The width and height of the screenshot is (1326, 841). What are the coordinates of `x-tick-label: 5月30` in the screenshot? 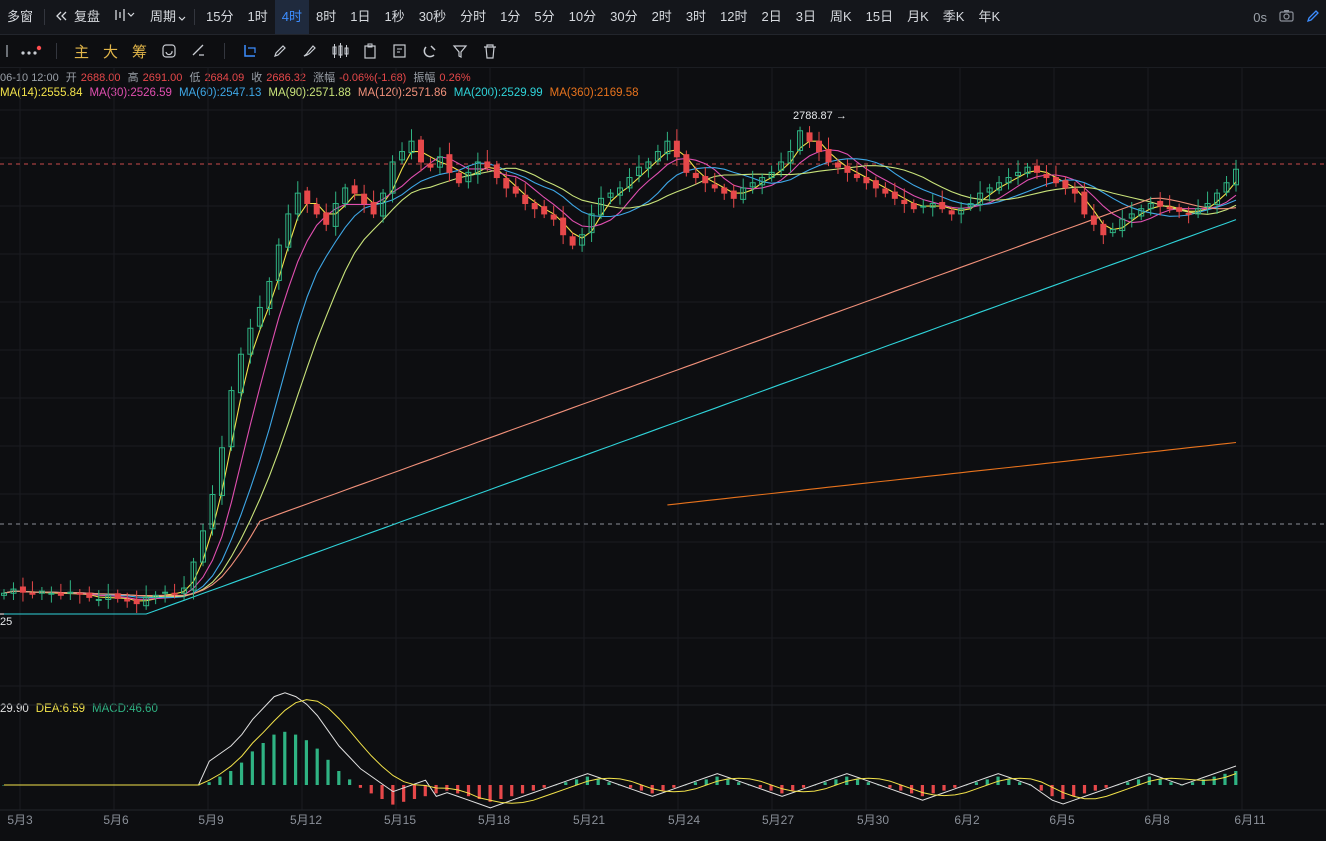 It's located at (873, 820).